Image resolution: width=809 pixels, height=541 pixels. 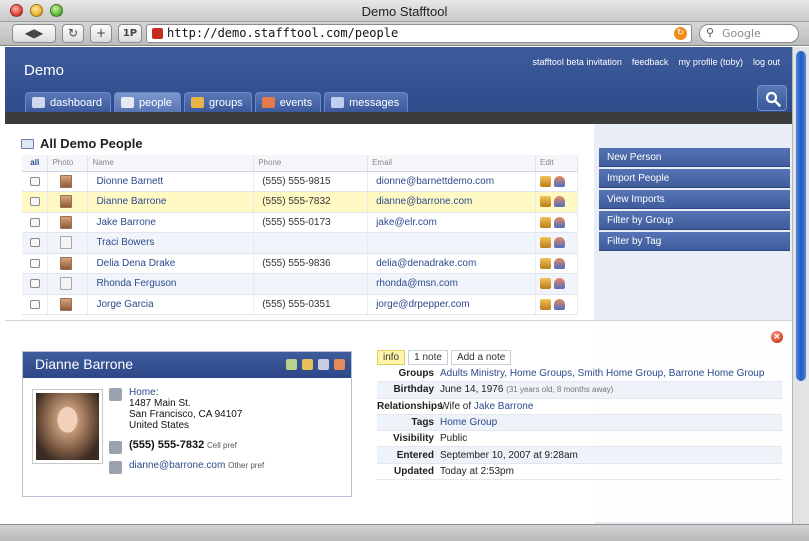 What do you see at coordinates (171, 243) in the screenshot?
I see `person-name-link: Traci Bowers` at bounding box center [171, 243].